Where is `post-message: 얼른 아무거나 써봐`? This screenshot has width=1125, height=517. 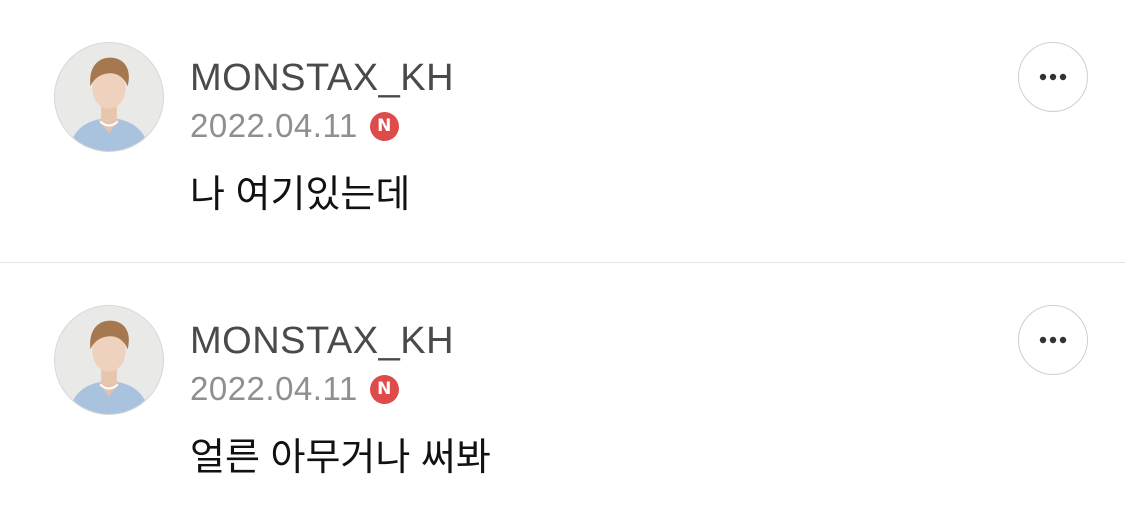
post-message: 얼른 아무거나 써봐 is located at coordinates (340, 458).